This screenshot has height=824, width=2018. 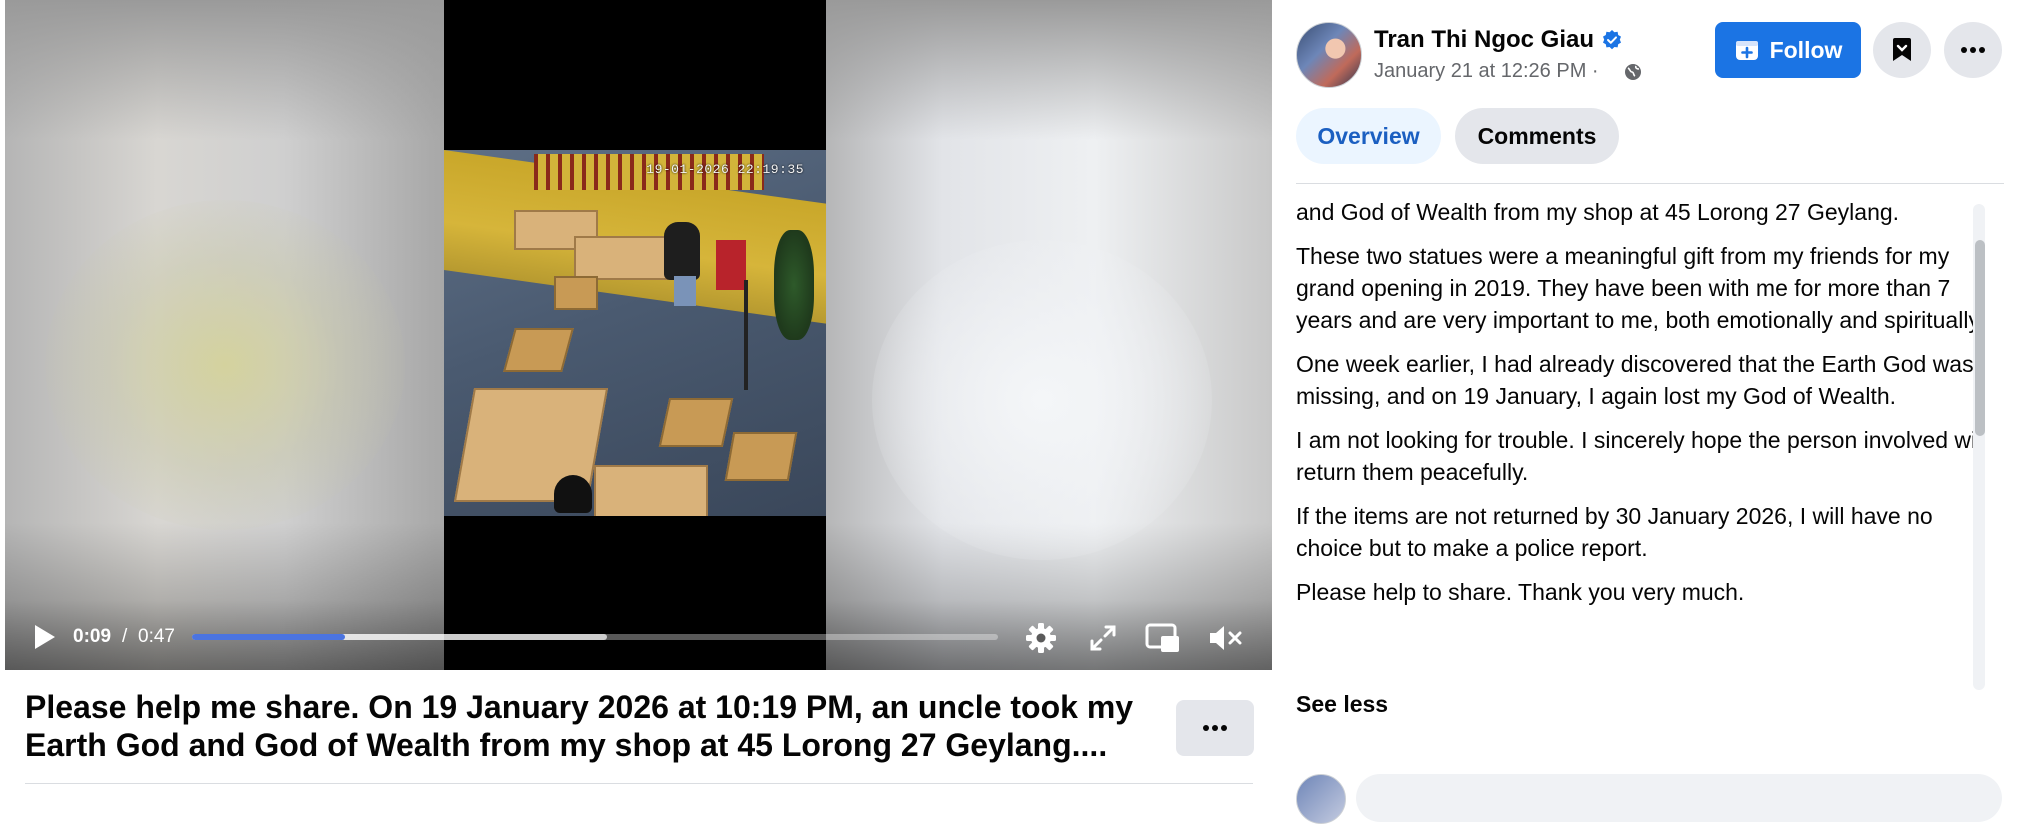 I want to click on see-less-link: See less, so click(x=1342, y=704).